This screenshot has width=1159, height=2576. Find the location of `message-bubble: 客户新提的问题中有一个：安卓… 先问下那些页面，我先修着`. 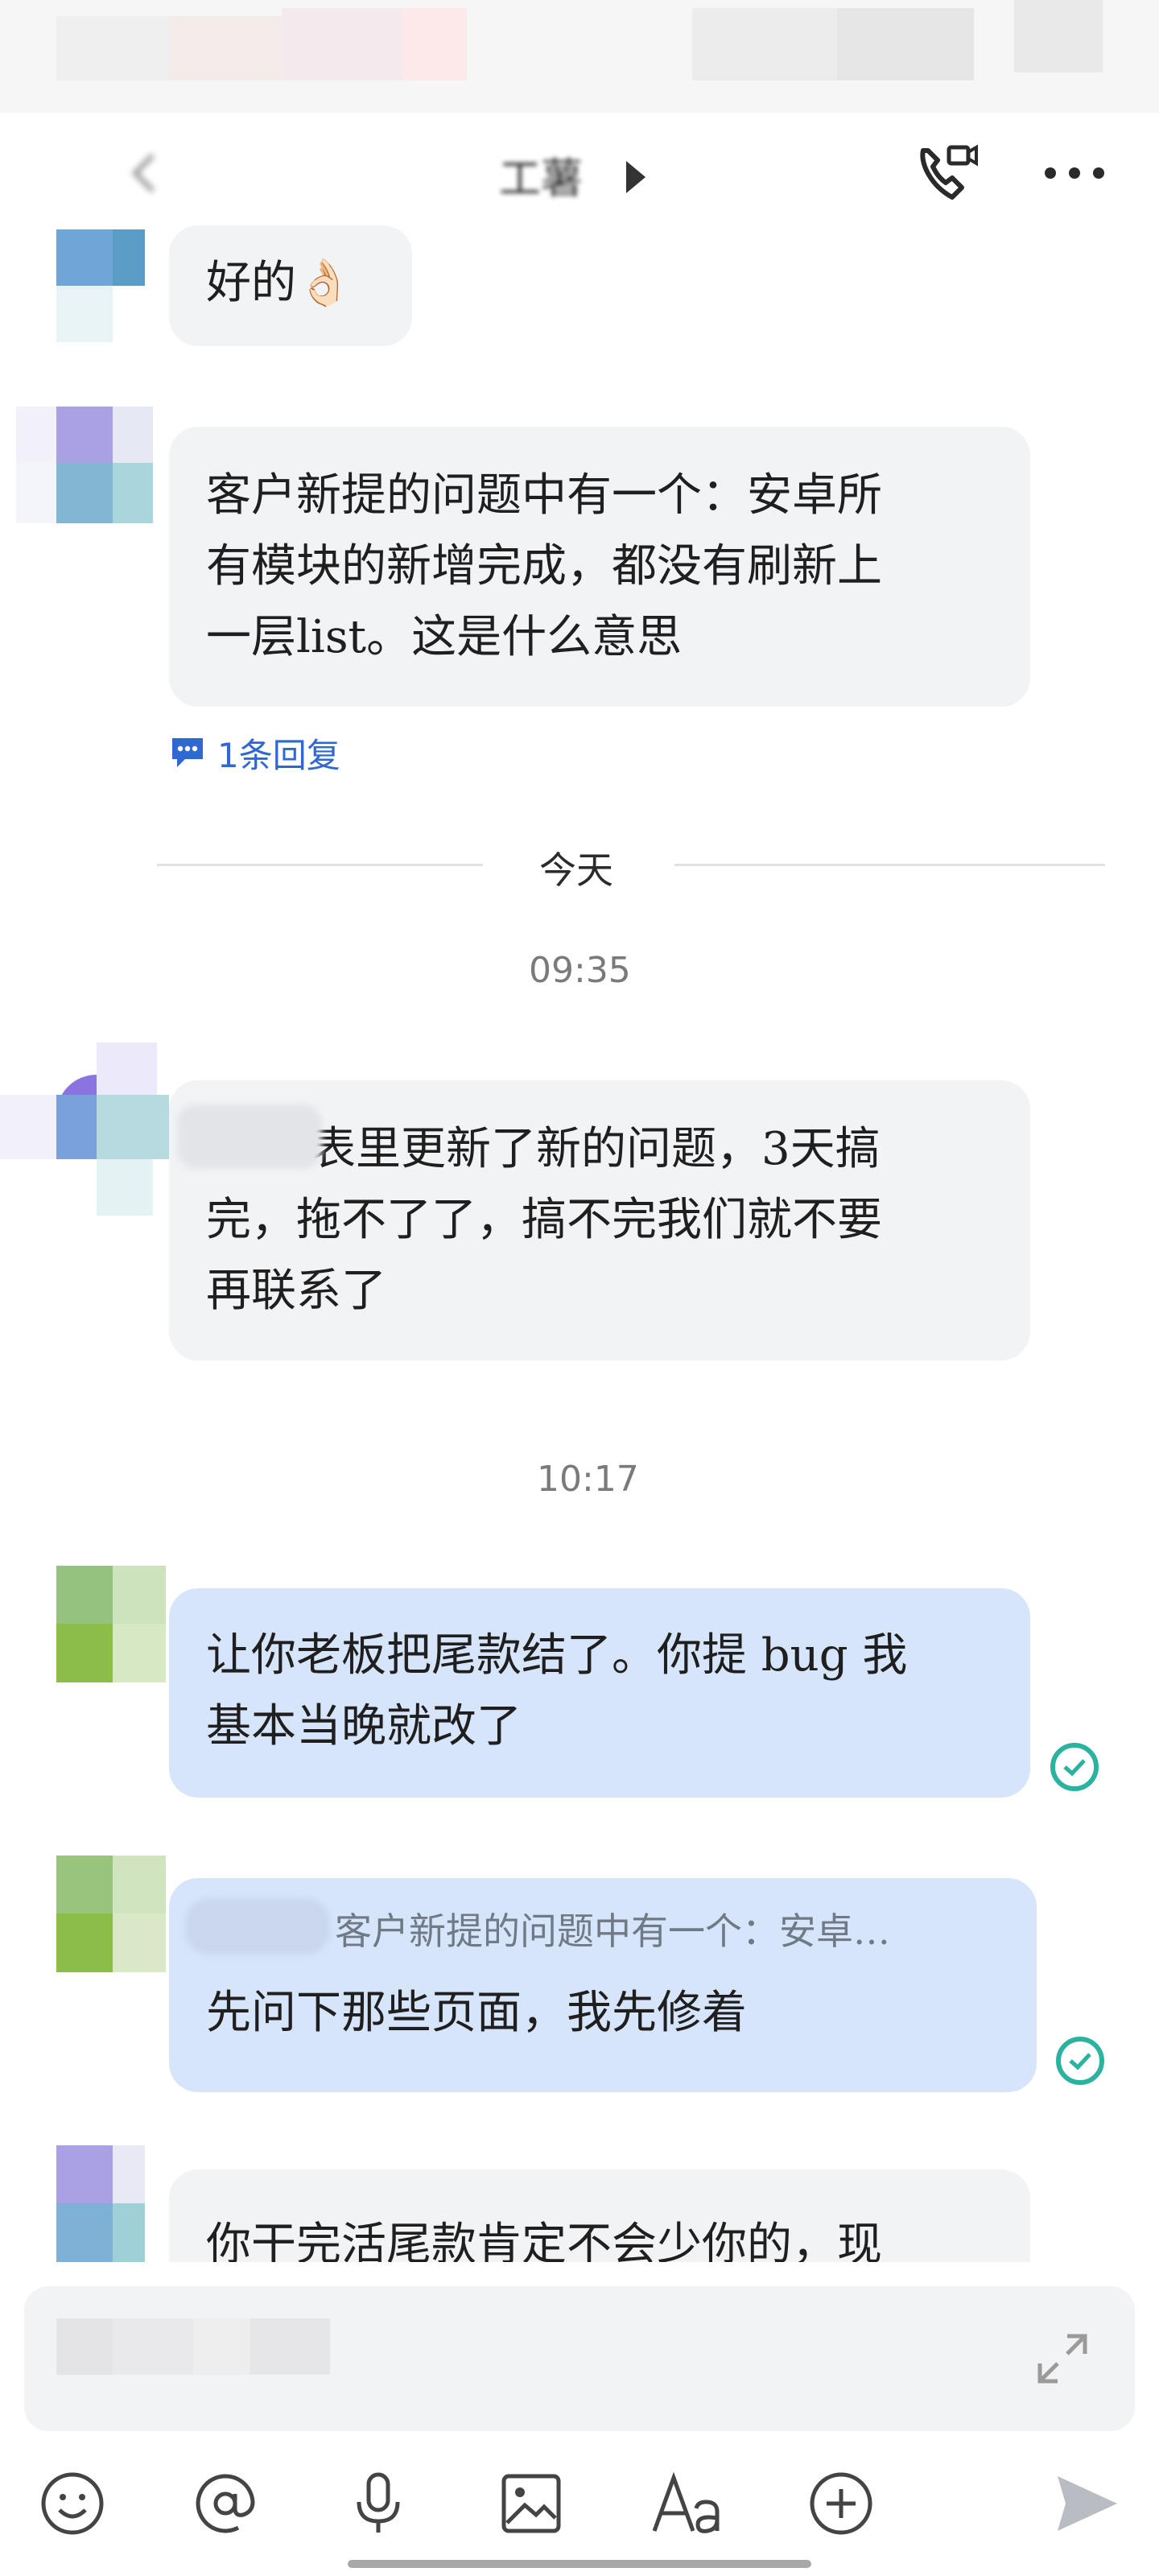

message-bubble: 客户新提的问题中有一个：安卓… 先问下那些页面，我先修着 is located at coordinates (603, 1985).